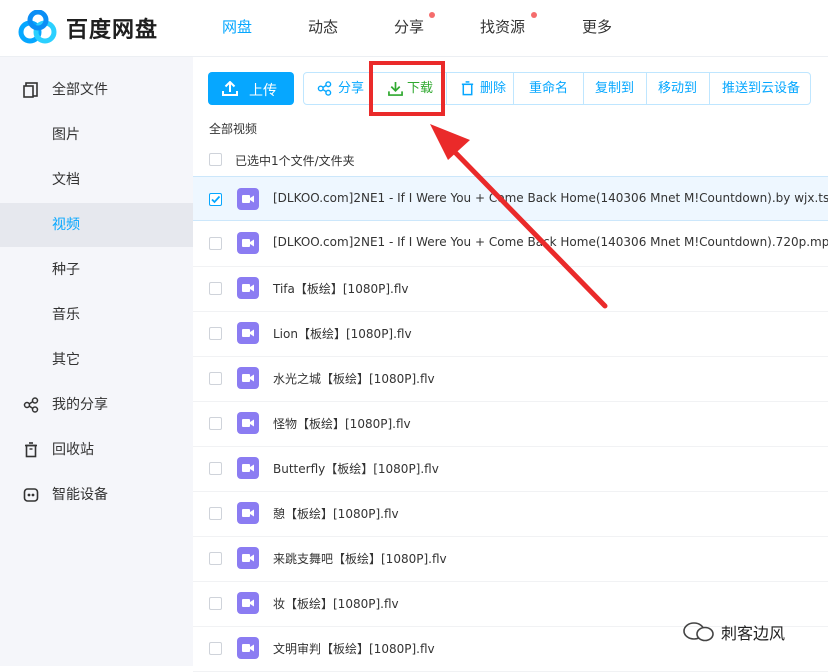  What do you see at coordinates (502, 26) in the screenshot?
I see `nav-tab-find-resources: 找资源` at bounding box center [502, 26].